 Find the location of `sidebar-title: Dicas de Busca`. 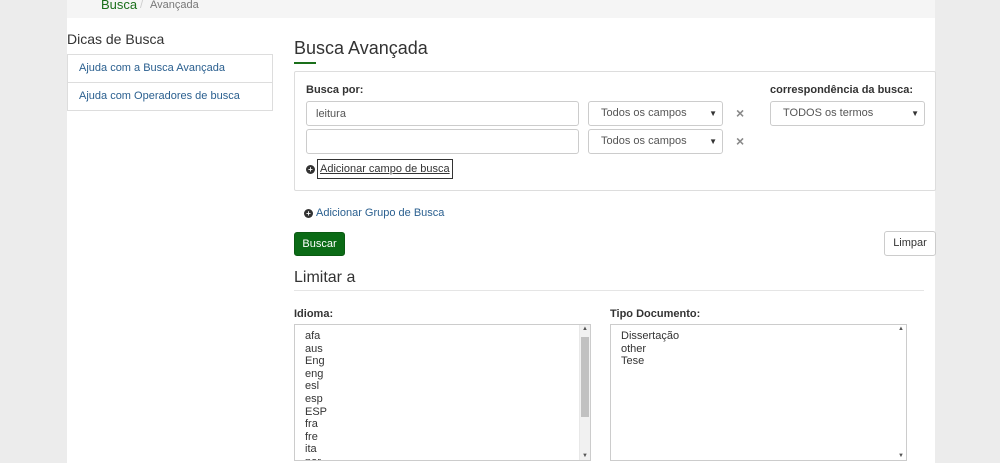

sidebar-title: Dicas de Busca is located at coordinates (116, 39).